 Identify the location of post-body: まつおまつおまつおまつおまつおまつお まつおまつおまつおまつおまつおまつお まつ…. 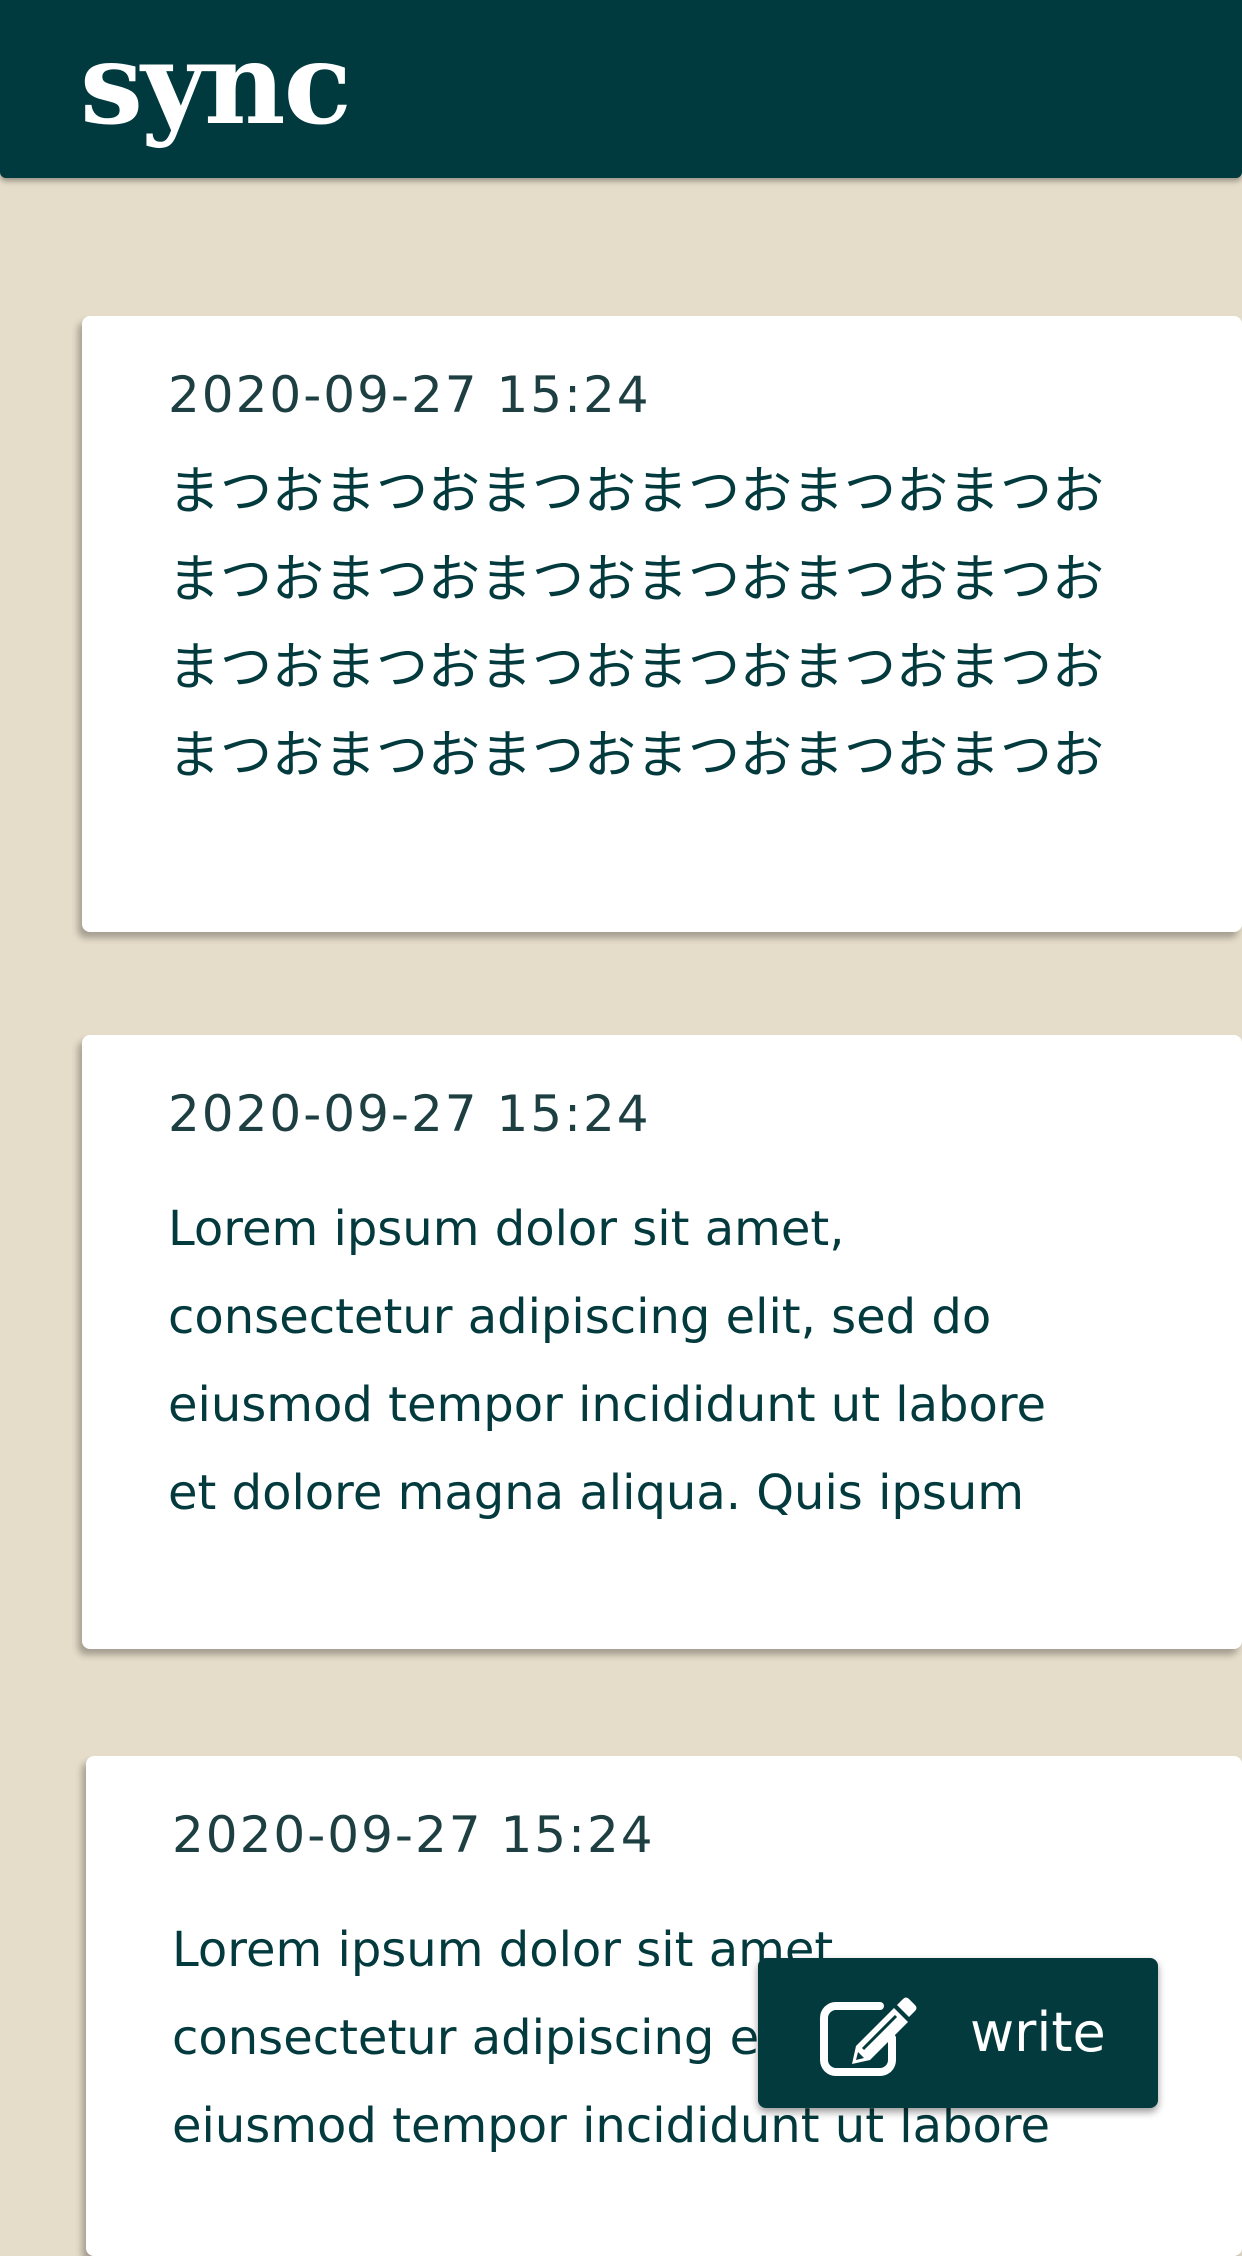
(636, 624).